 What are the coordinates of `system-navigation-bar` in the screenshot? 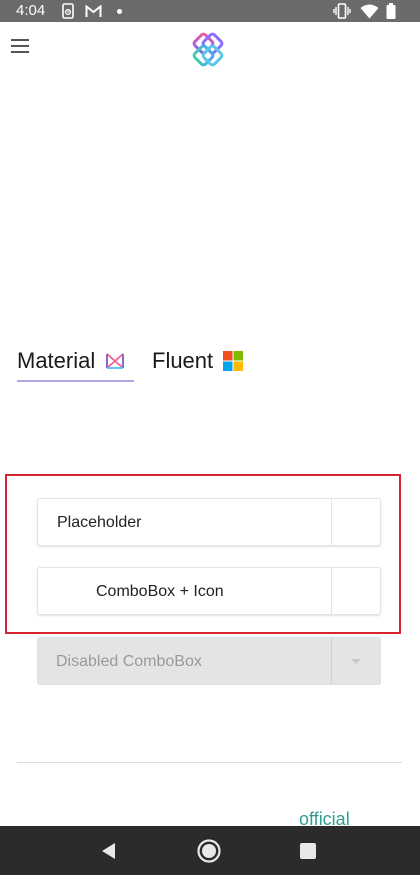 It's located at (210, 850).